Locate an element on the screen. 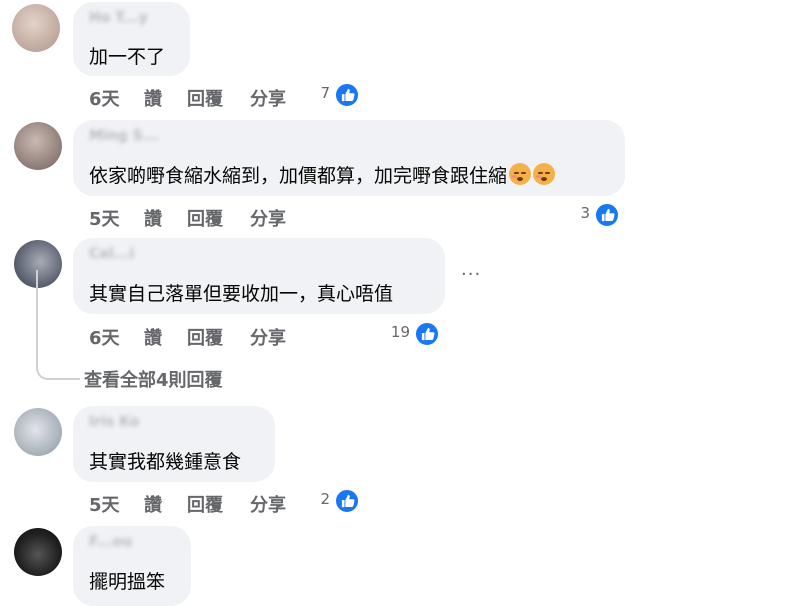 Image resolution: width=786 pixels, height=606 pixels. comment-author: Iris Ko is located at coordinates (114, 422).